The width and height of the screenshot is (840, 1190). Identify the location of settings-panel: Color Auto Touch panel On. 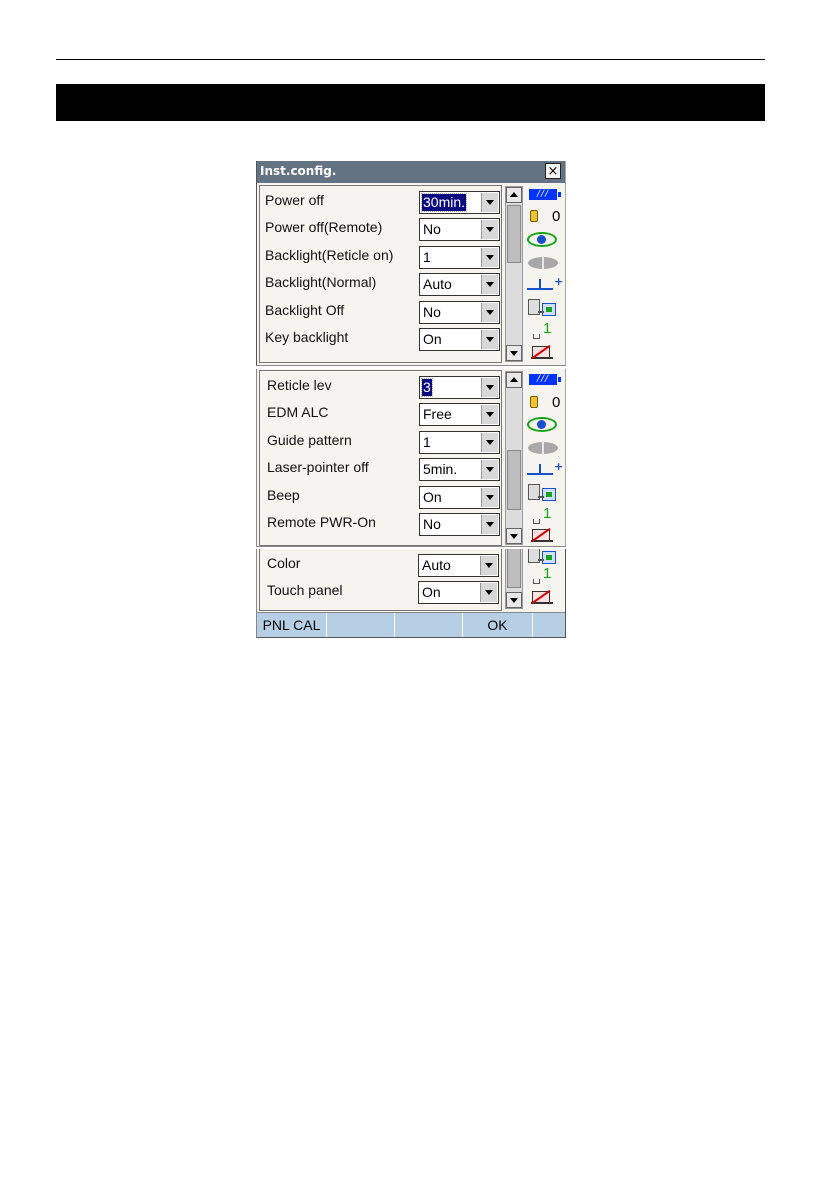
(380, 580).